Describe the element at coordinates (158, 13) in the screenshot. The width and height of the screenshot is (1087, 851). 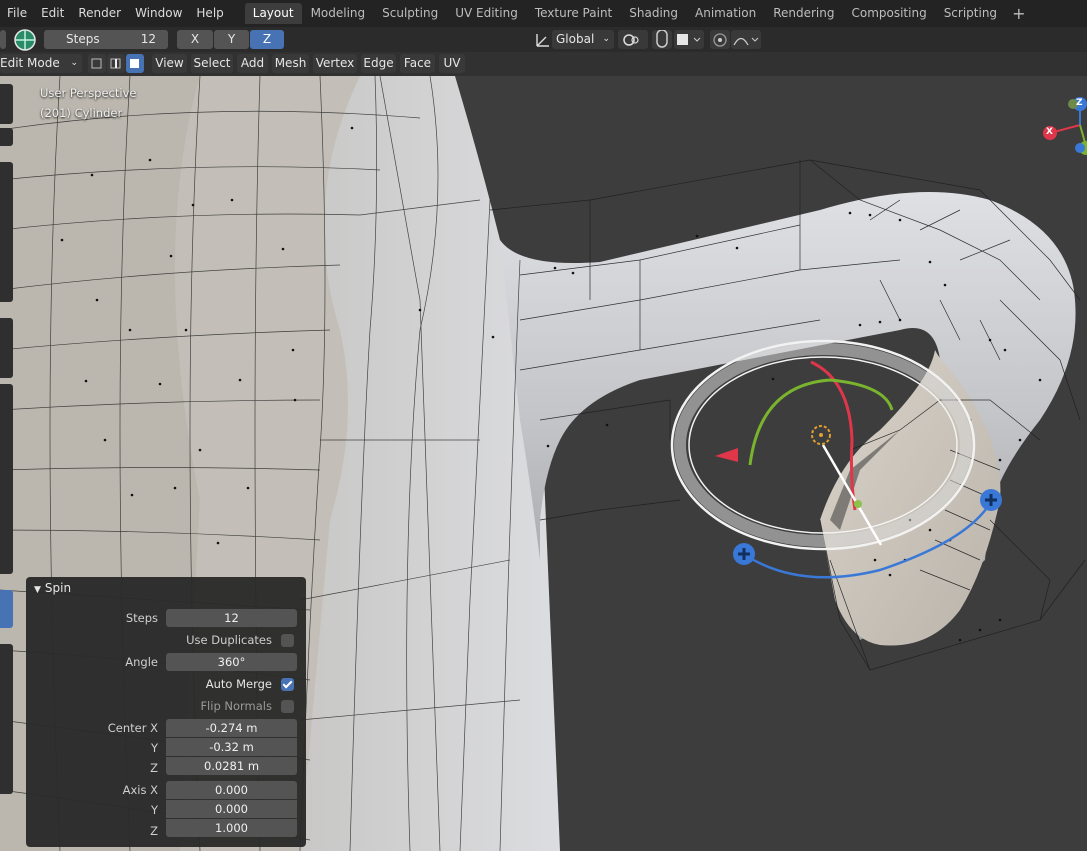
I see `menu-window: Window` at that location.